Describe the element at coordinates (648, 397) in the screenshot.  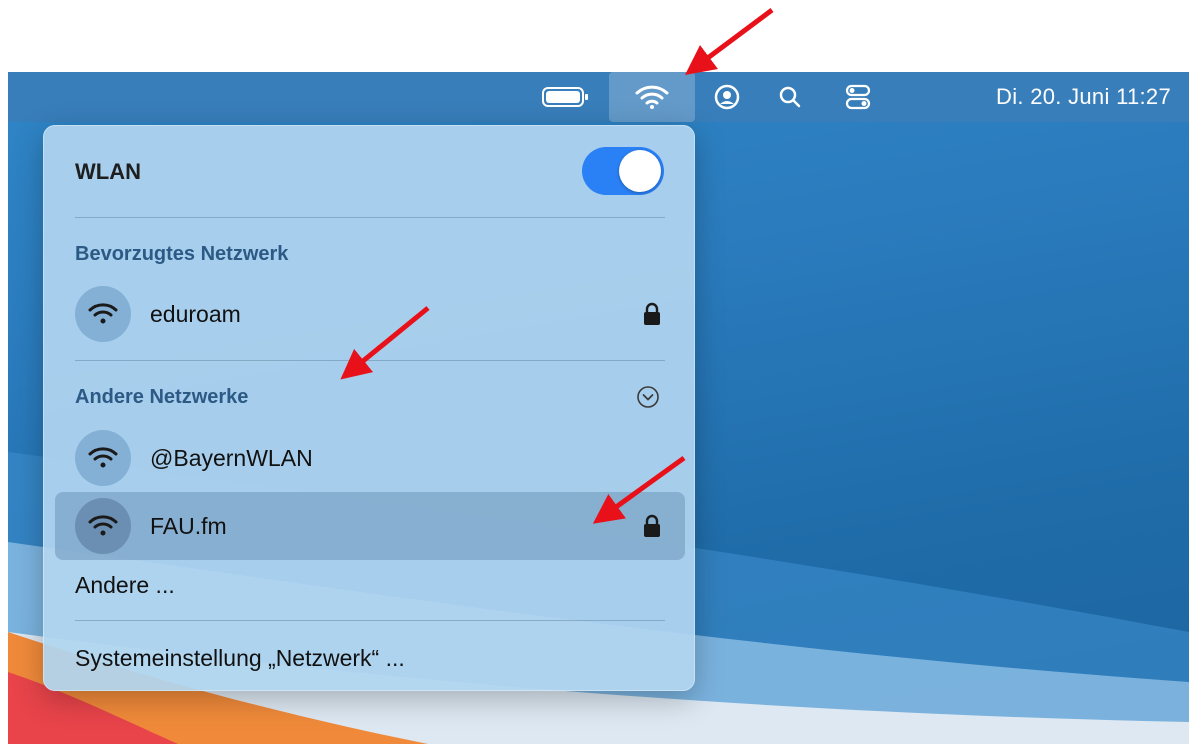
I see `chevron-down-circle-icon` at that location.